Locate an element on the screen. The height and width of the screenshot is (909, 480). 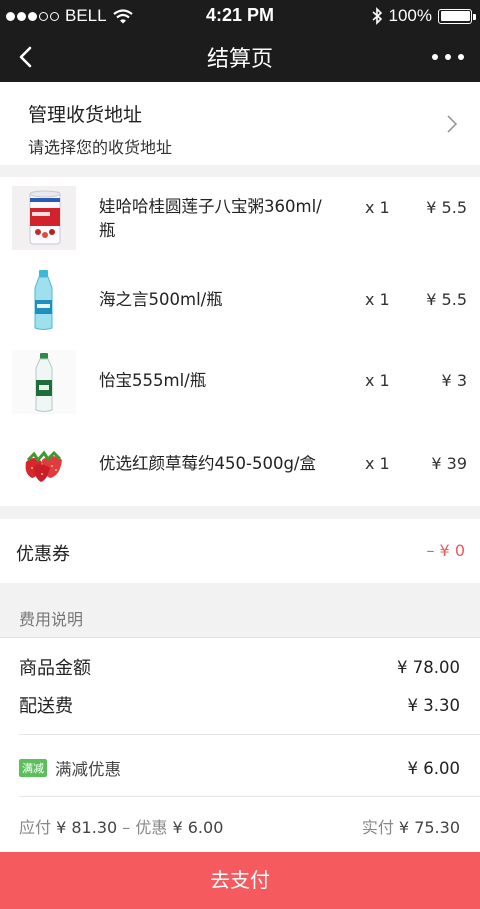
coupon-label: 优惠券 is located at coordinates (43, 554).